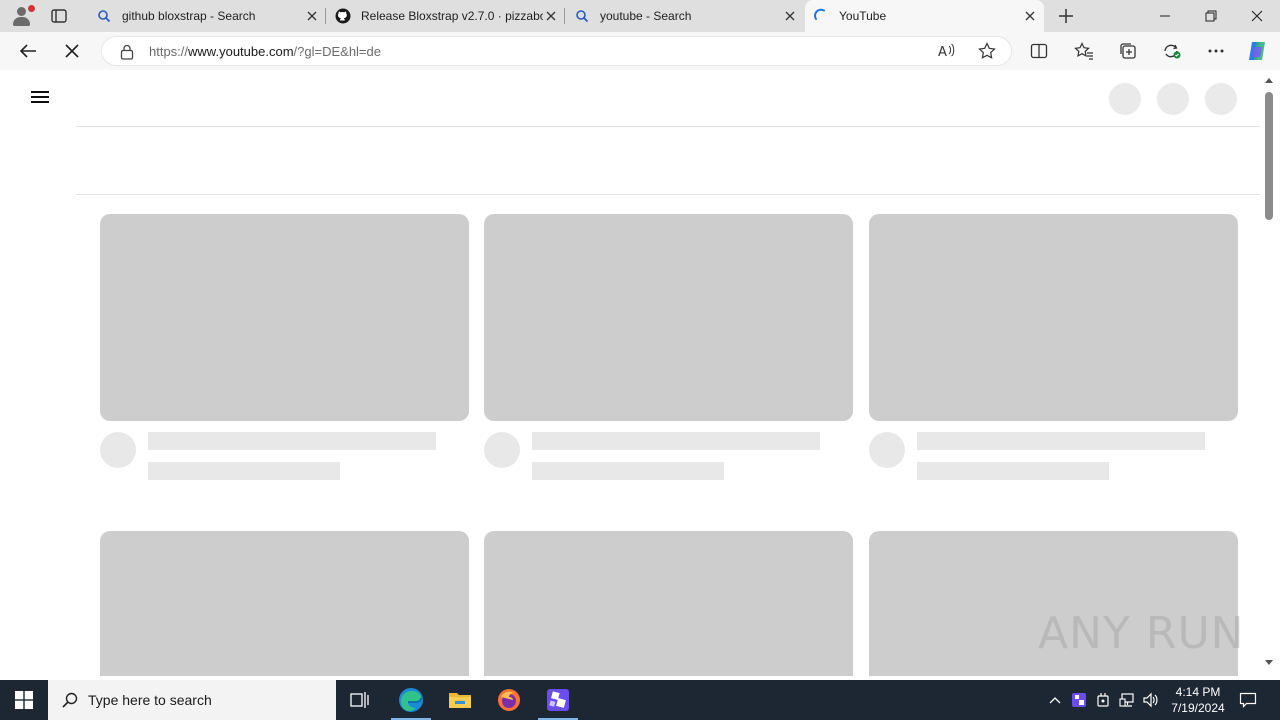  What do you see at coordinates (1172, 51) in the screenshot?
I see `browser-essentials-icon` at bounding box center [1172, 51].